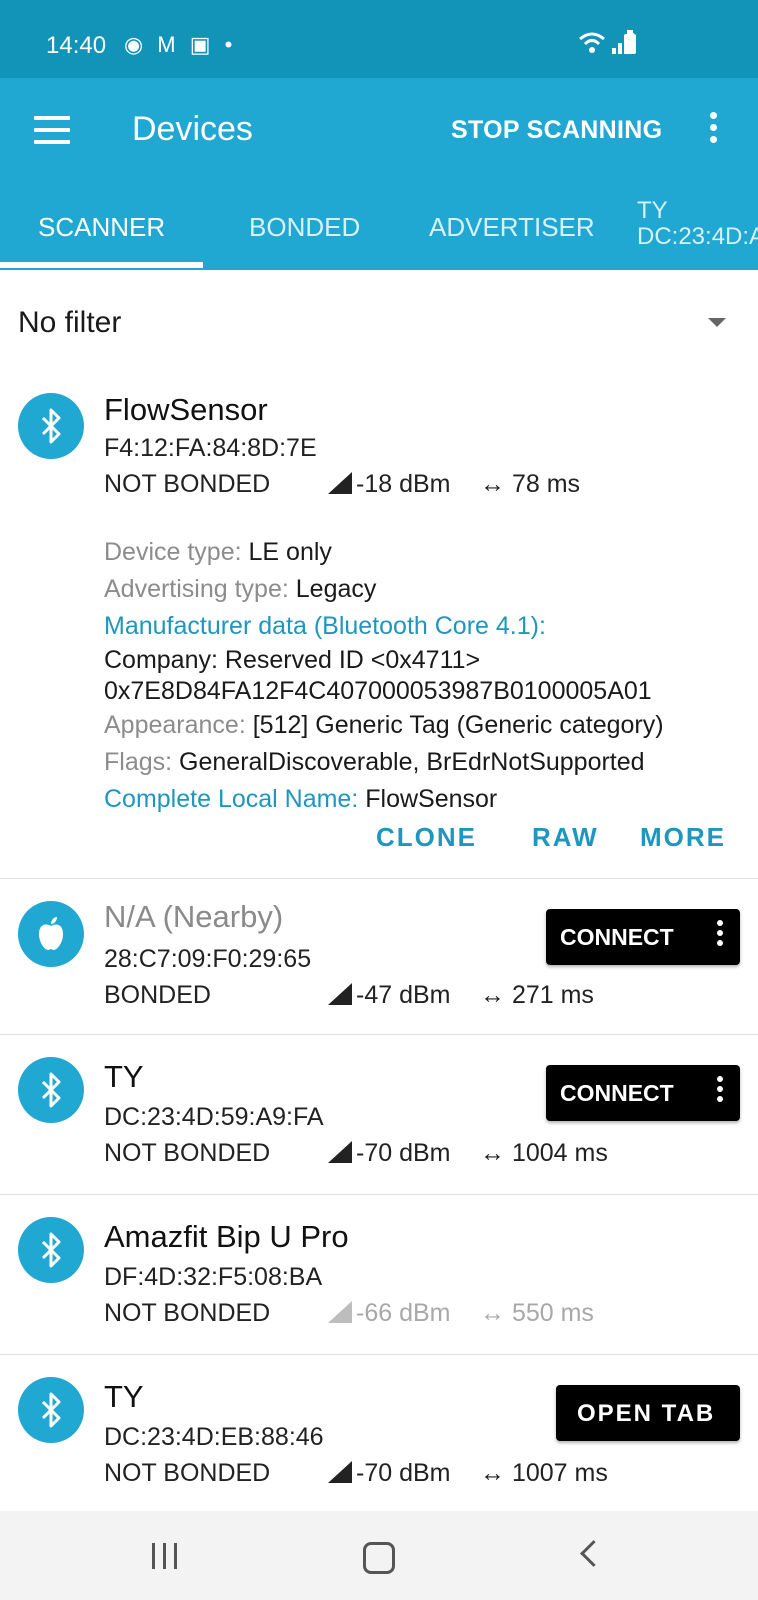 The image size is (758, 1600). I want to click on page-title: Devices, so click(192, 129).